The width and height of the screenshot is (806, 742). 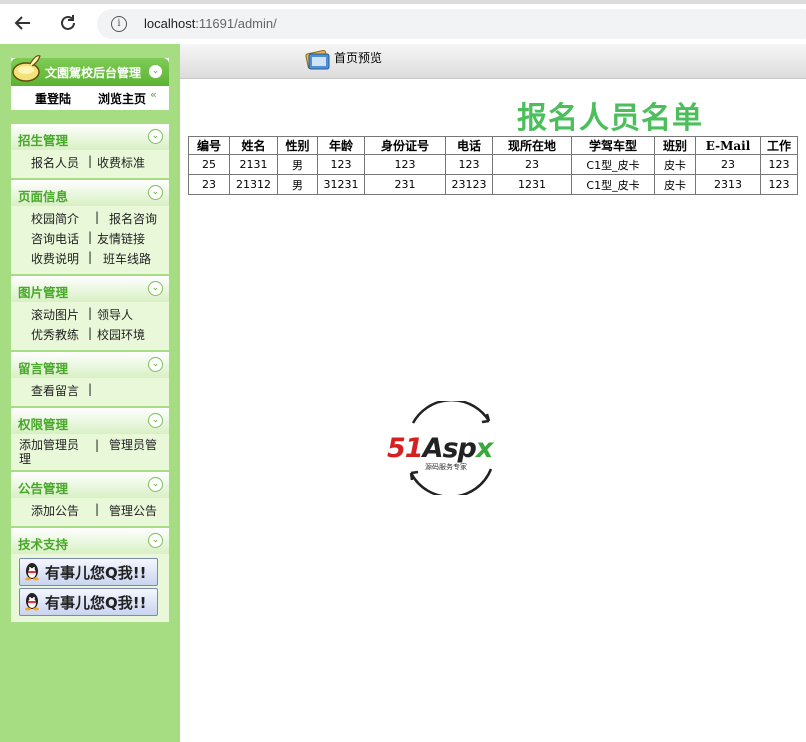 I want to click on link-enrollees: 报名人员, so click(x=55, y=162).